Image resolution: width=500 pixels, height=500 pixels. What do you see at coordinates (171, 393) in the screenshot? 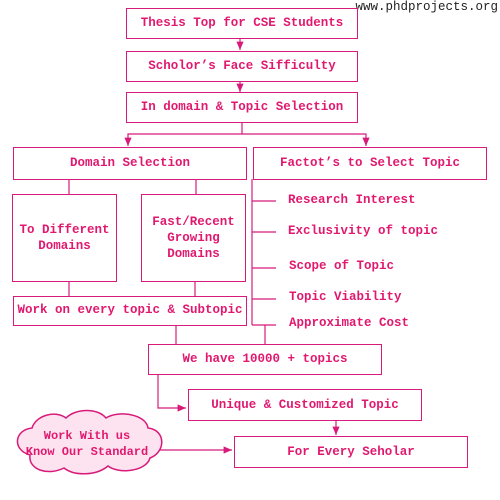
I see `arrow-to-unique` at bounding box center [171, 393].